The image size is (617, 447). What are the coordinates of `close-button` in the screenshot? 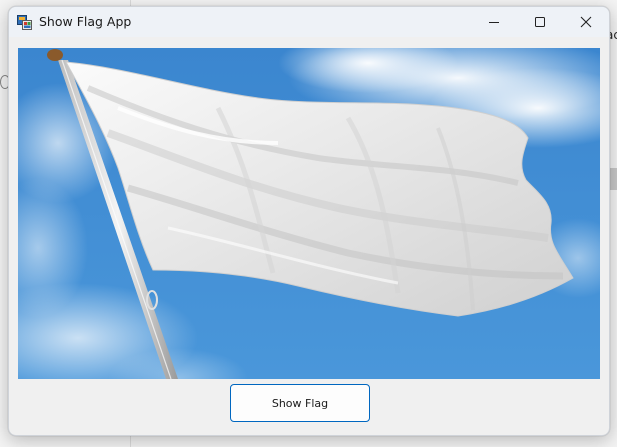 It's located at (586, 22).